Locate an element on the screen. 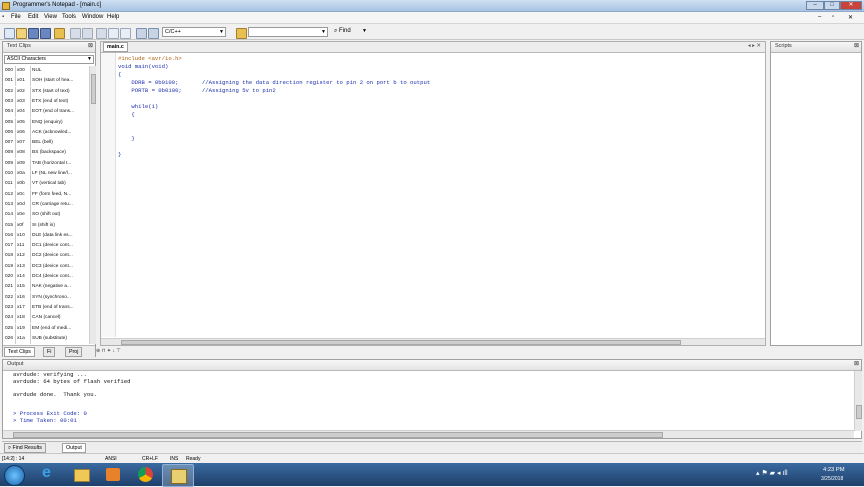  doc-minimize-button: – is located at coordinates (819, 17).